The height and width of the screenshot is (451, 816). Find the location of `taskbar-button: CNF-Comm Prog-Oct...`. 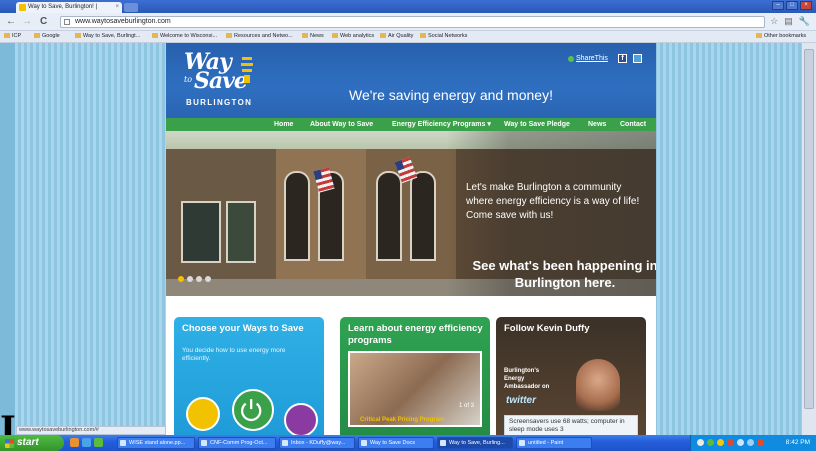

taskbar-button: CNF-Comm Prog-Oct... is located at coordinates (237, 443).